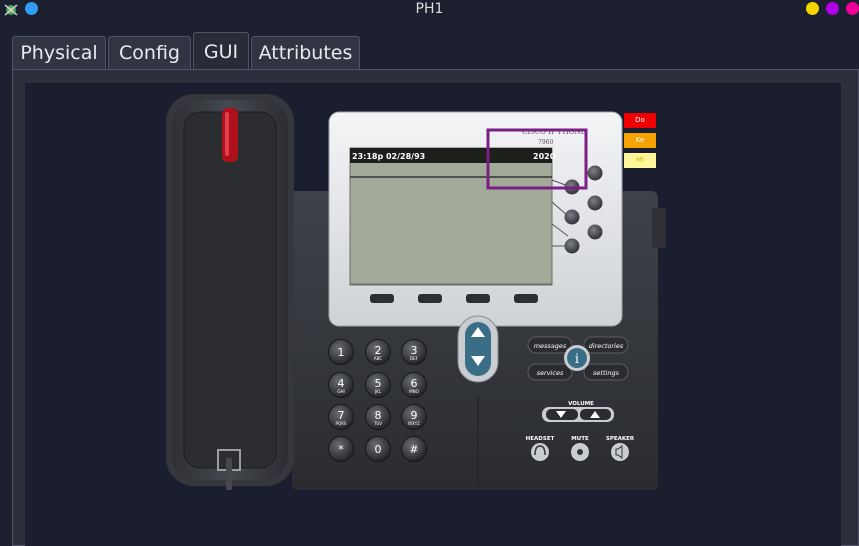 The height and width of the screenshot is (546, 859). I want to click on screen-datetime: 23:18p 02/28/93, so click(388, 156).